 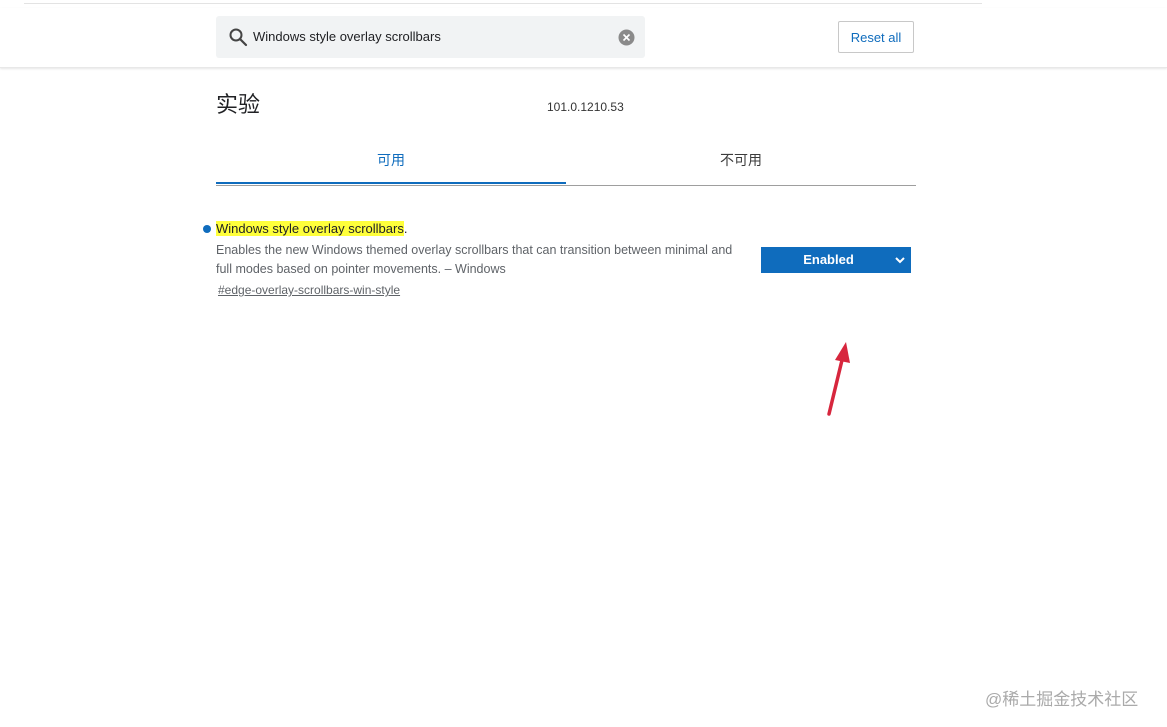 I want to click on version-label: 101.0.1210.53, so click(x=585, y=107).